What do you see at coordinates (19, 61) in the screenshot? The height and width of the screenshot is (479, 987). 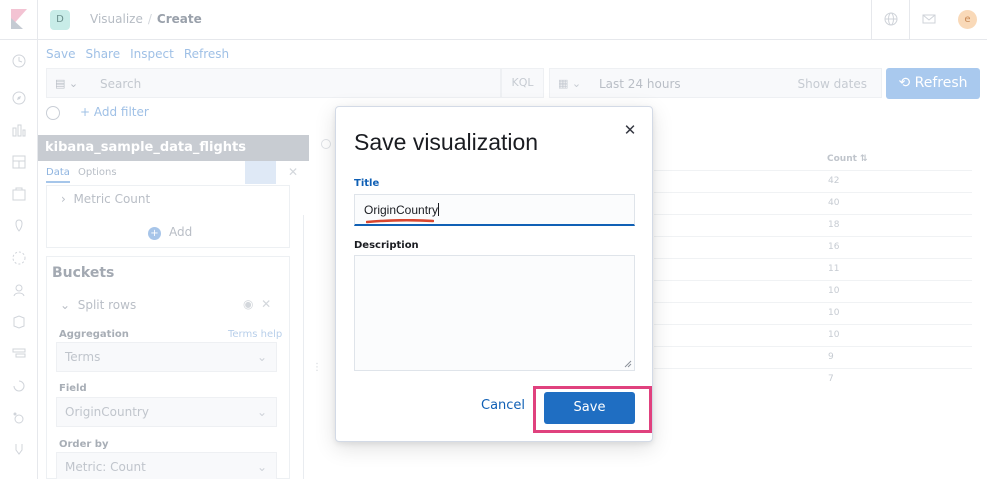 I see `clock-icon` at bounding box center [19, 61].